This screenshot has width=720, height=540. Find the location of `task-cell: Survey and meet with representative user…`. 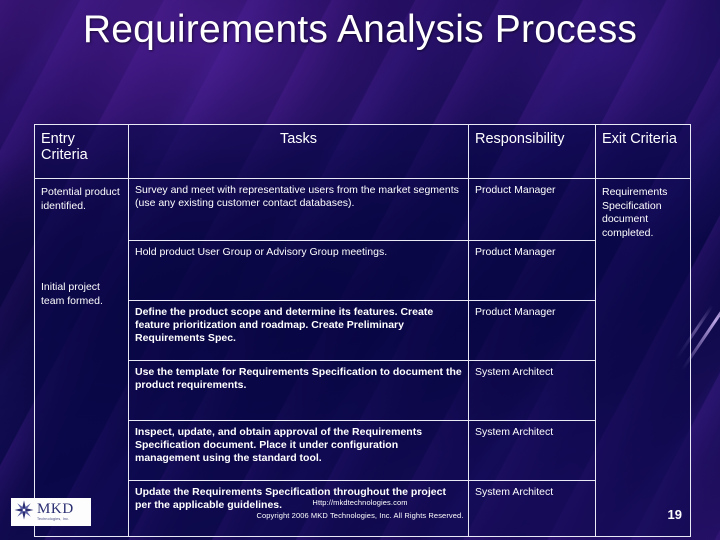

task-cell: Survey and meet with representative user… is located at coordinates (298, 209).